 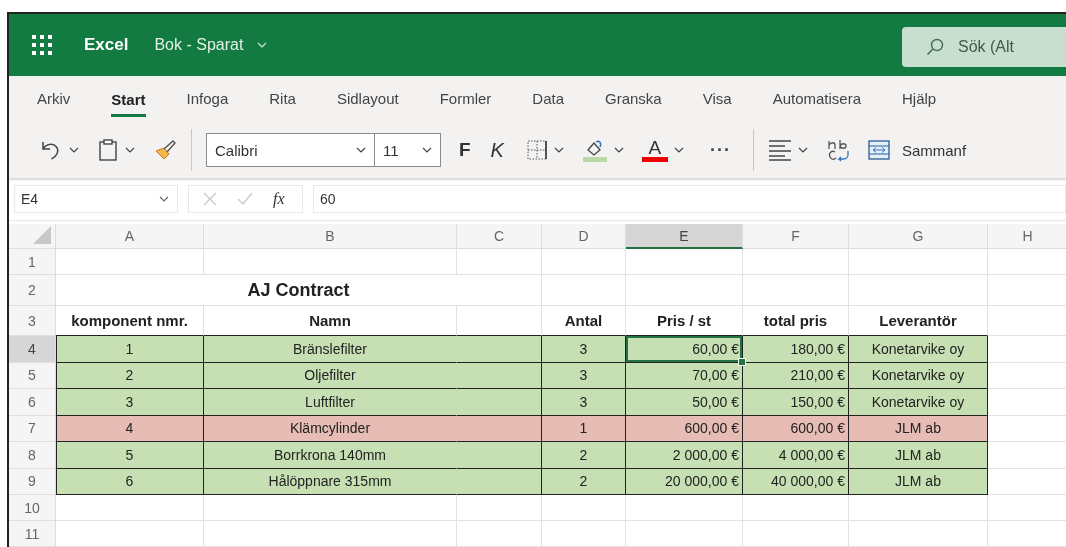 I want to click on table-cell: Oljefilter, so click(x=330, y=375).